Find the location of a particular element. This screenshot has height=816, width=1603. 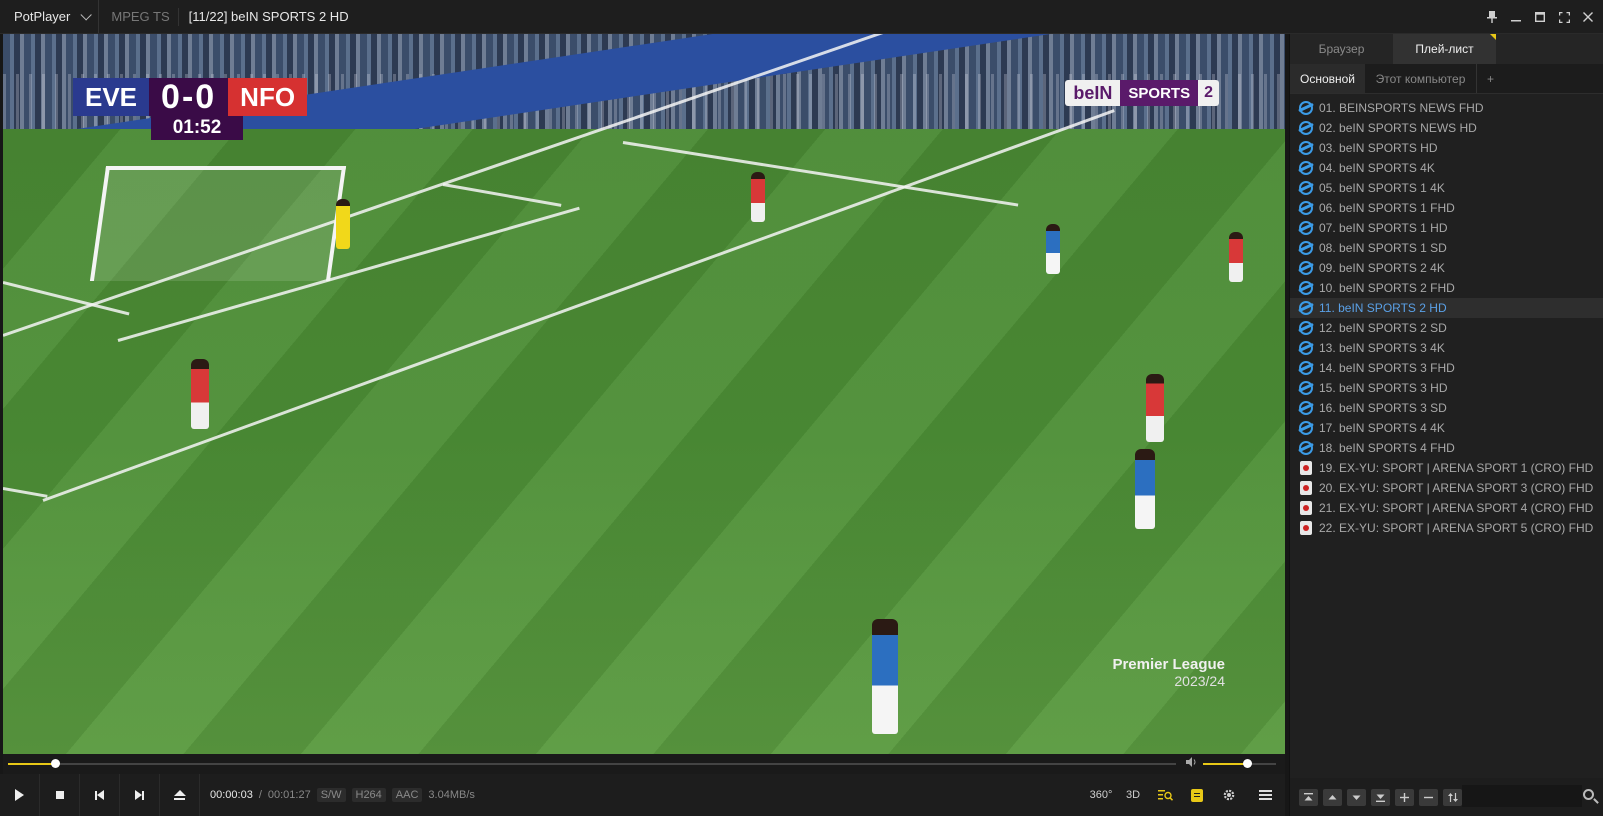

subtab-this-computer: Этот компьютер is located at coordinates (1421, 78).